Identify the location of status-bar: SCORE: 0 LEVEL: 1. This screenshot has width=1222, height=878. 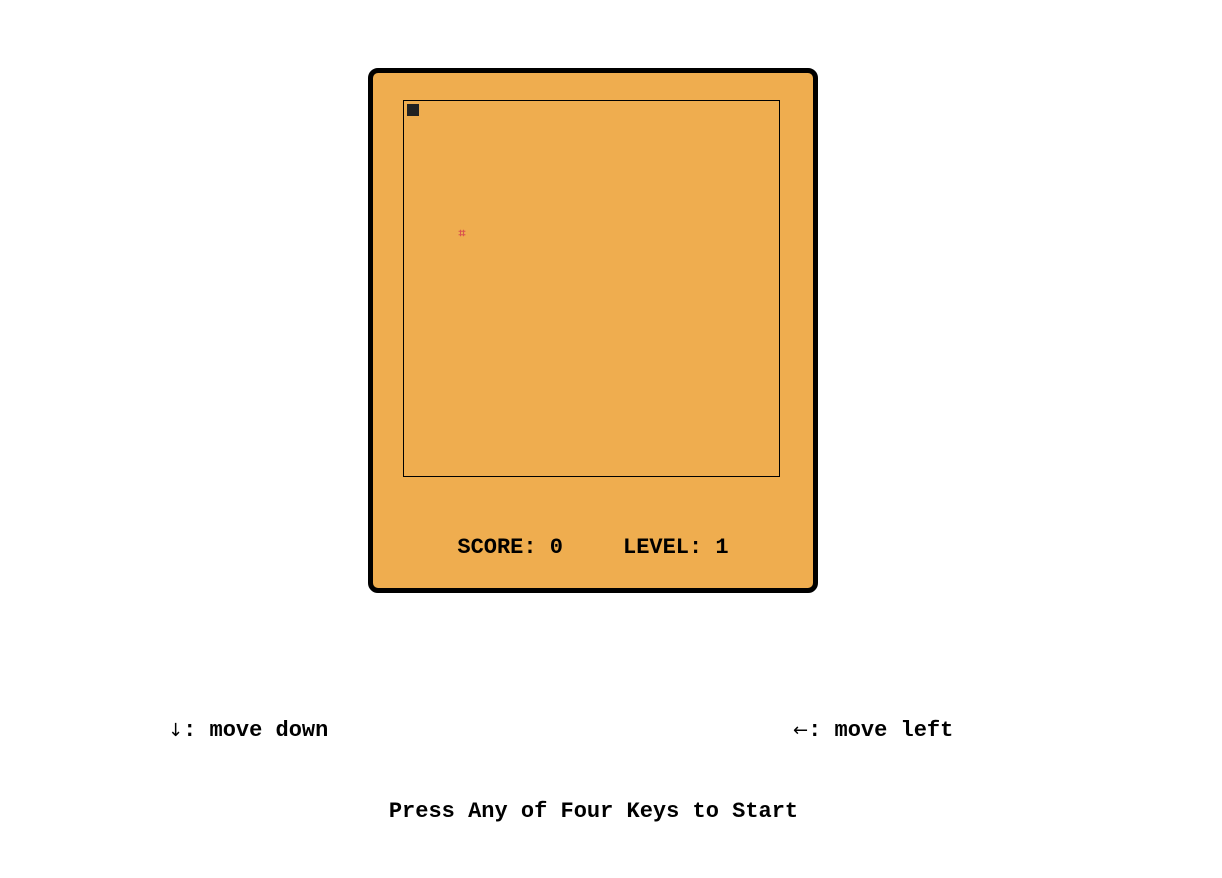
(593, 547).